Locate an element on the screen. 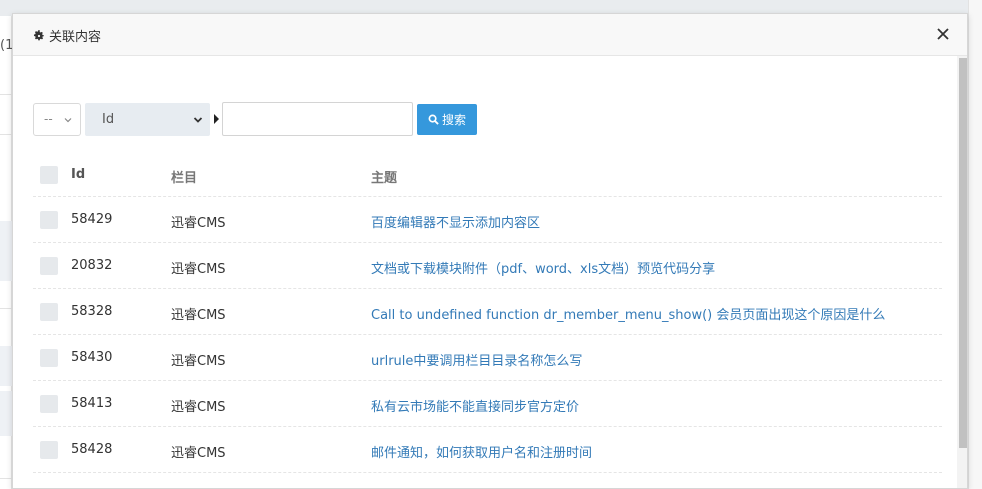  row-id: 58413 is located at coordinates (92, 403).